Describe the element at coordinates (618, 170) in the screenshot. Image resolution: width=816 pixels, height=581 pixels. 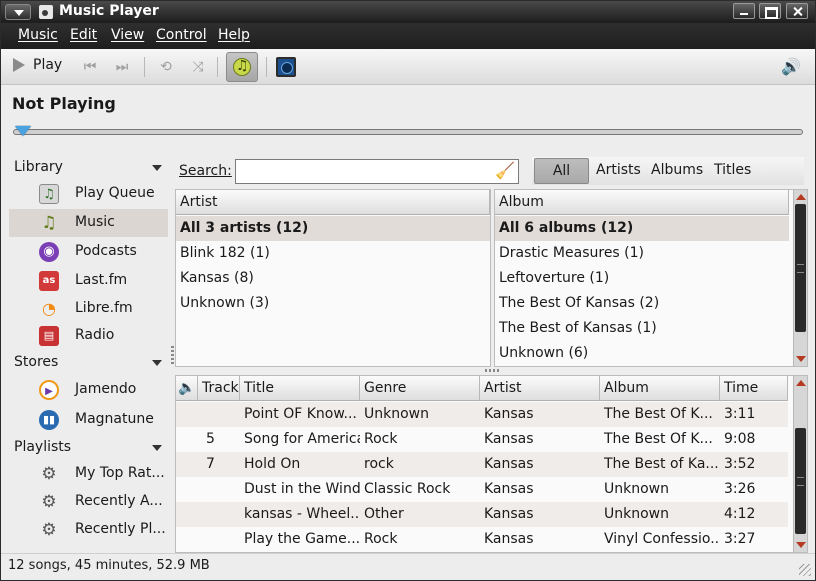
I see `filter-artists-button: Artists` at that location.